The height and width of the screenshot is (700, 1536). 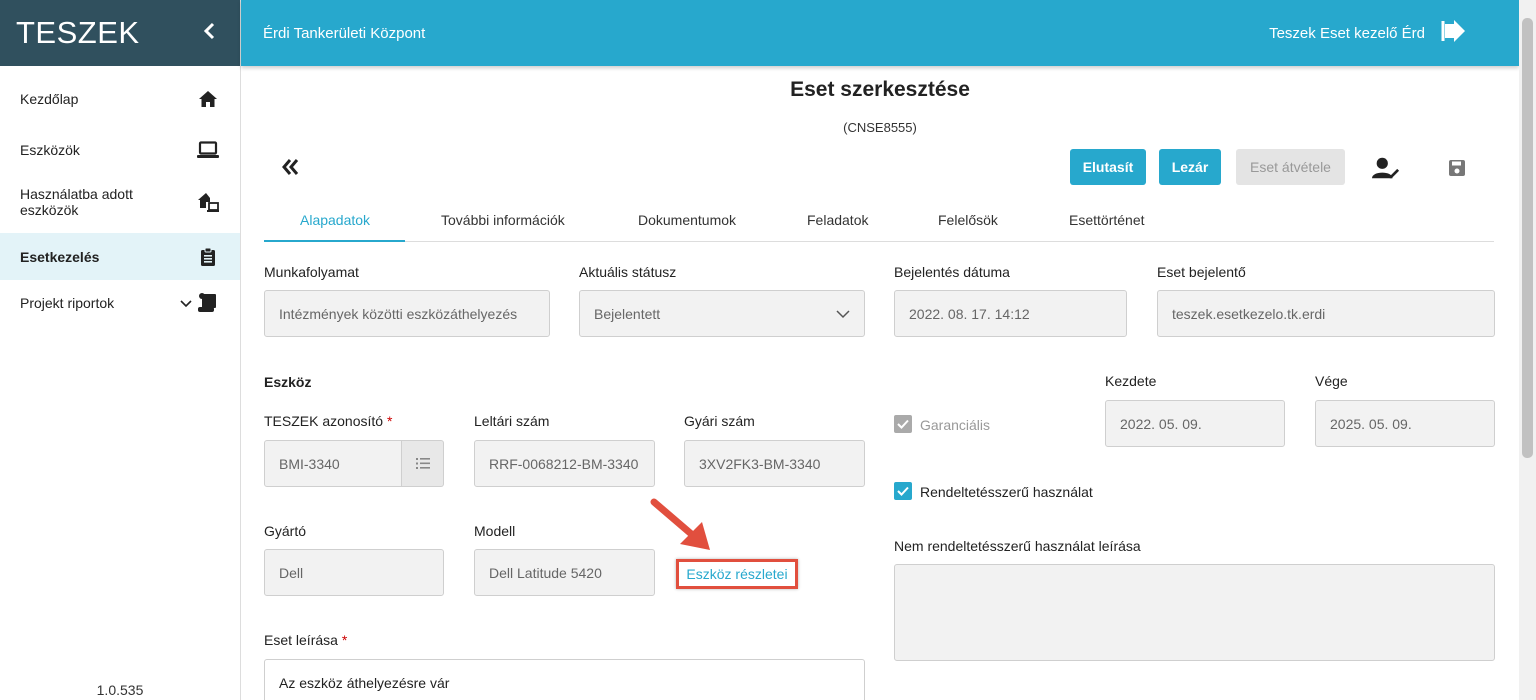 What do you see at coordinates (60, 256) in the screenshot?
I see `sidebar-item-label: Esetkezelés` at bounding box center [60, 256].